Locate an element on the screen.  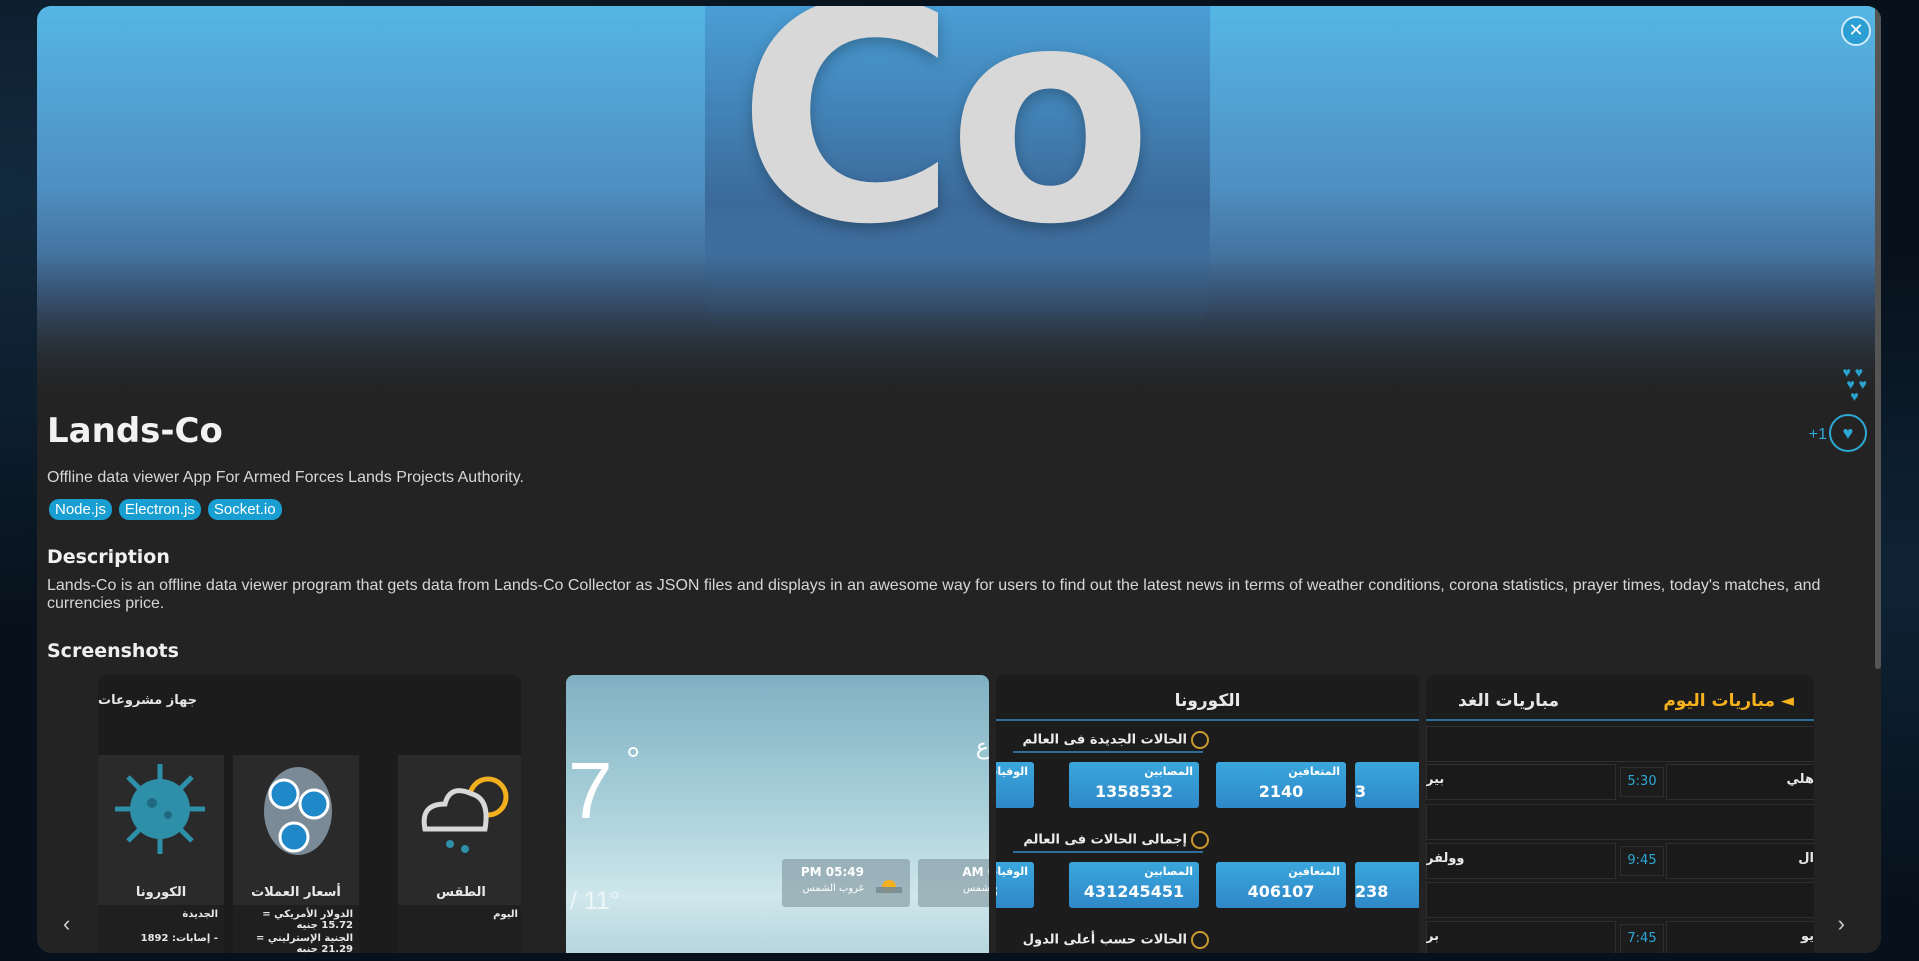
project-logo: Co is located at coordinates (945, 148).